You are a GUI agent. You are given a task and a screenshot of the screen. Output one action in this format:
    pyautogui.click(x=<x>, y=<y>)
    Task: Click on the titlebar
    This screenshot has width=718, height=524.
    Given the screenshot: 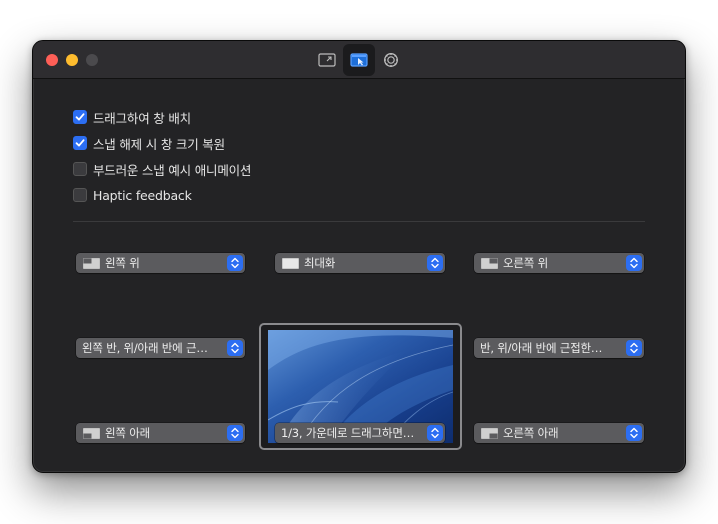 What is the action you would take?
    pyautogui.click(x=359, y=60)
    